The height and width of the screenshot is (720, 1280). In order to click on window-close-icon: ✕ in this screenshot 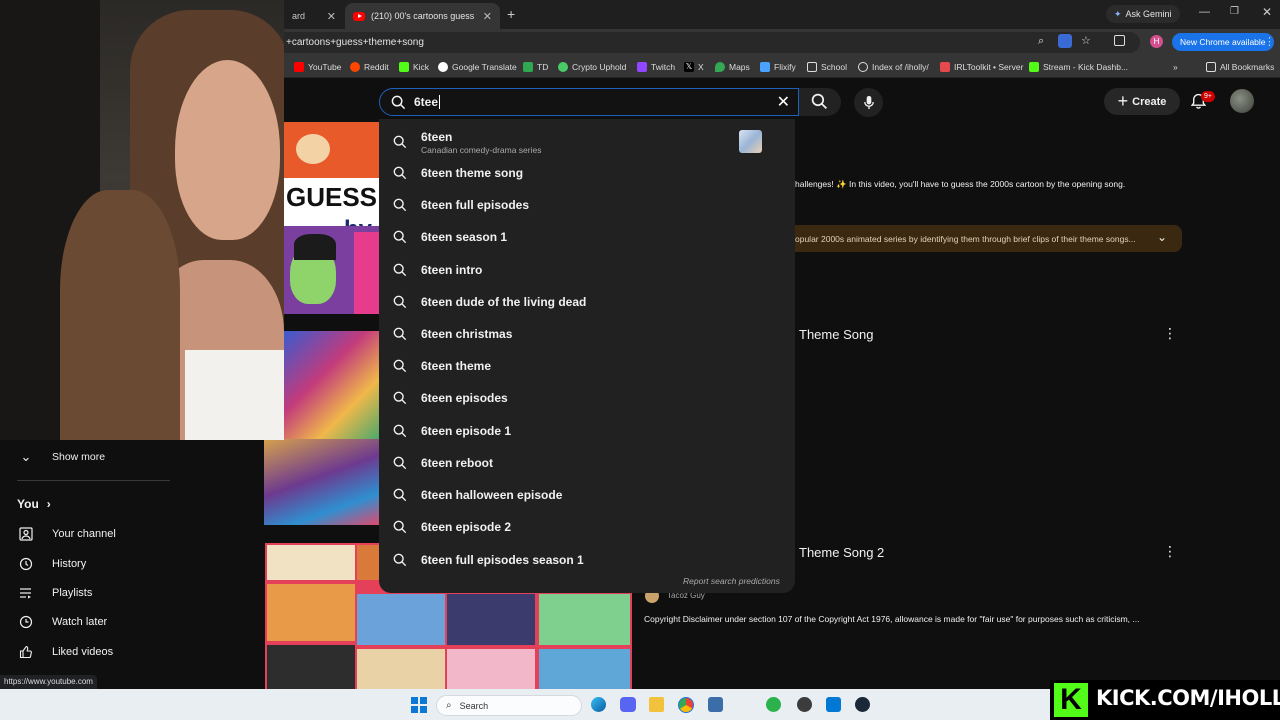, I will do `click(1267, 12)`.